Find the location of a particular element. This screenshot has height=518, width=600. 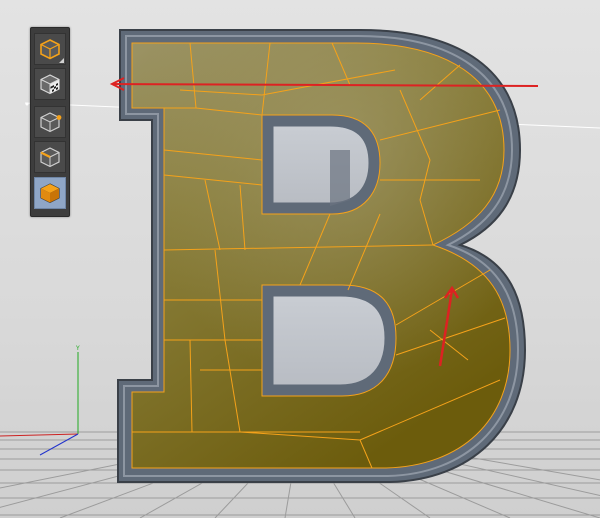

edge-mode-button is located at coordinates (50, 157).